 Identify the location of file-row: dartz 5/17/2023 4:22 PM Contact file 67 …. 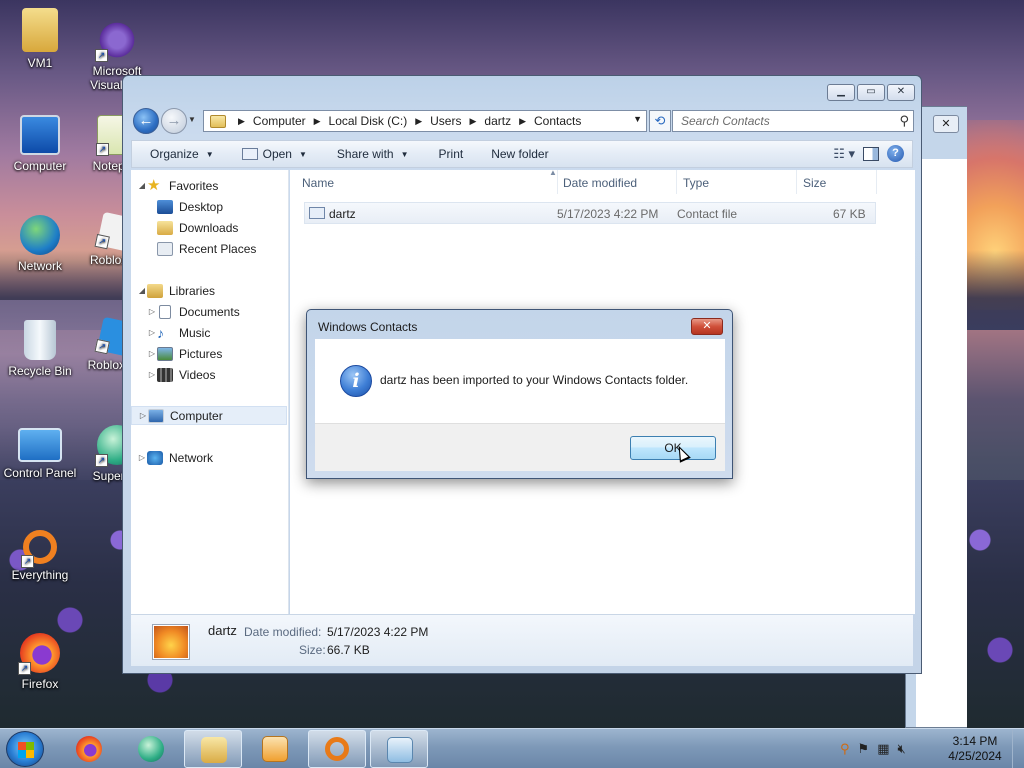
(590, 213).